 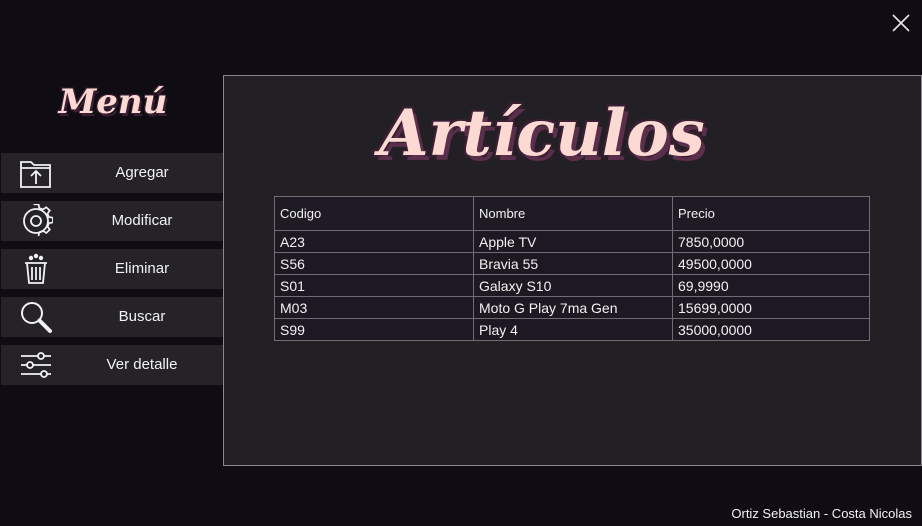 I want to click on page-title: Artículos, so click(x=542, y=133).